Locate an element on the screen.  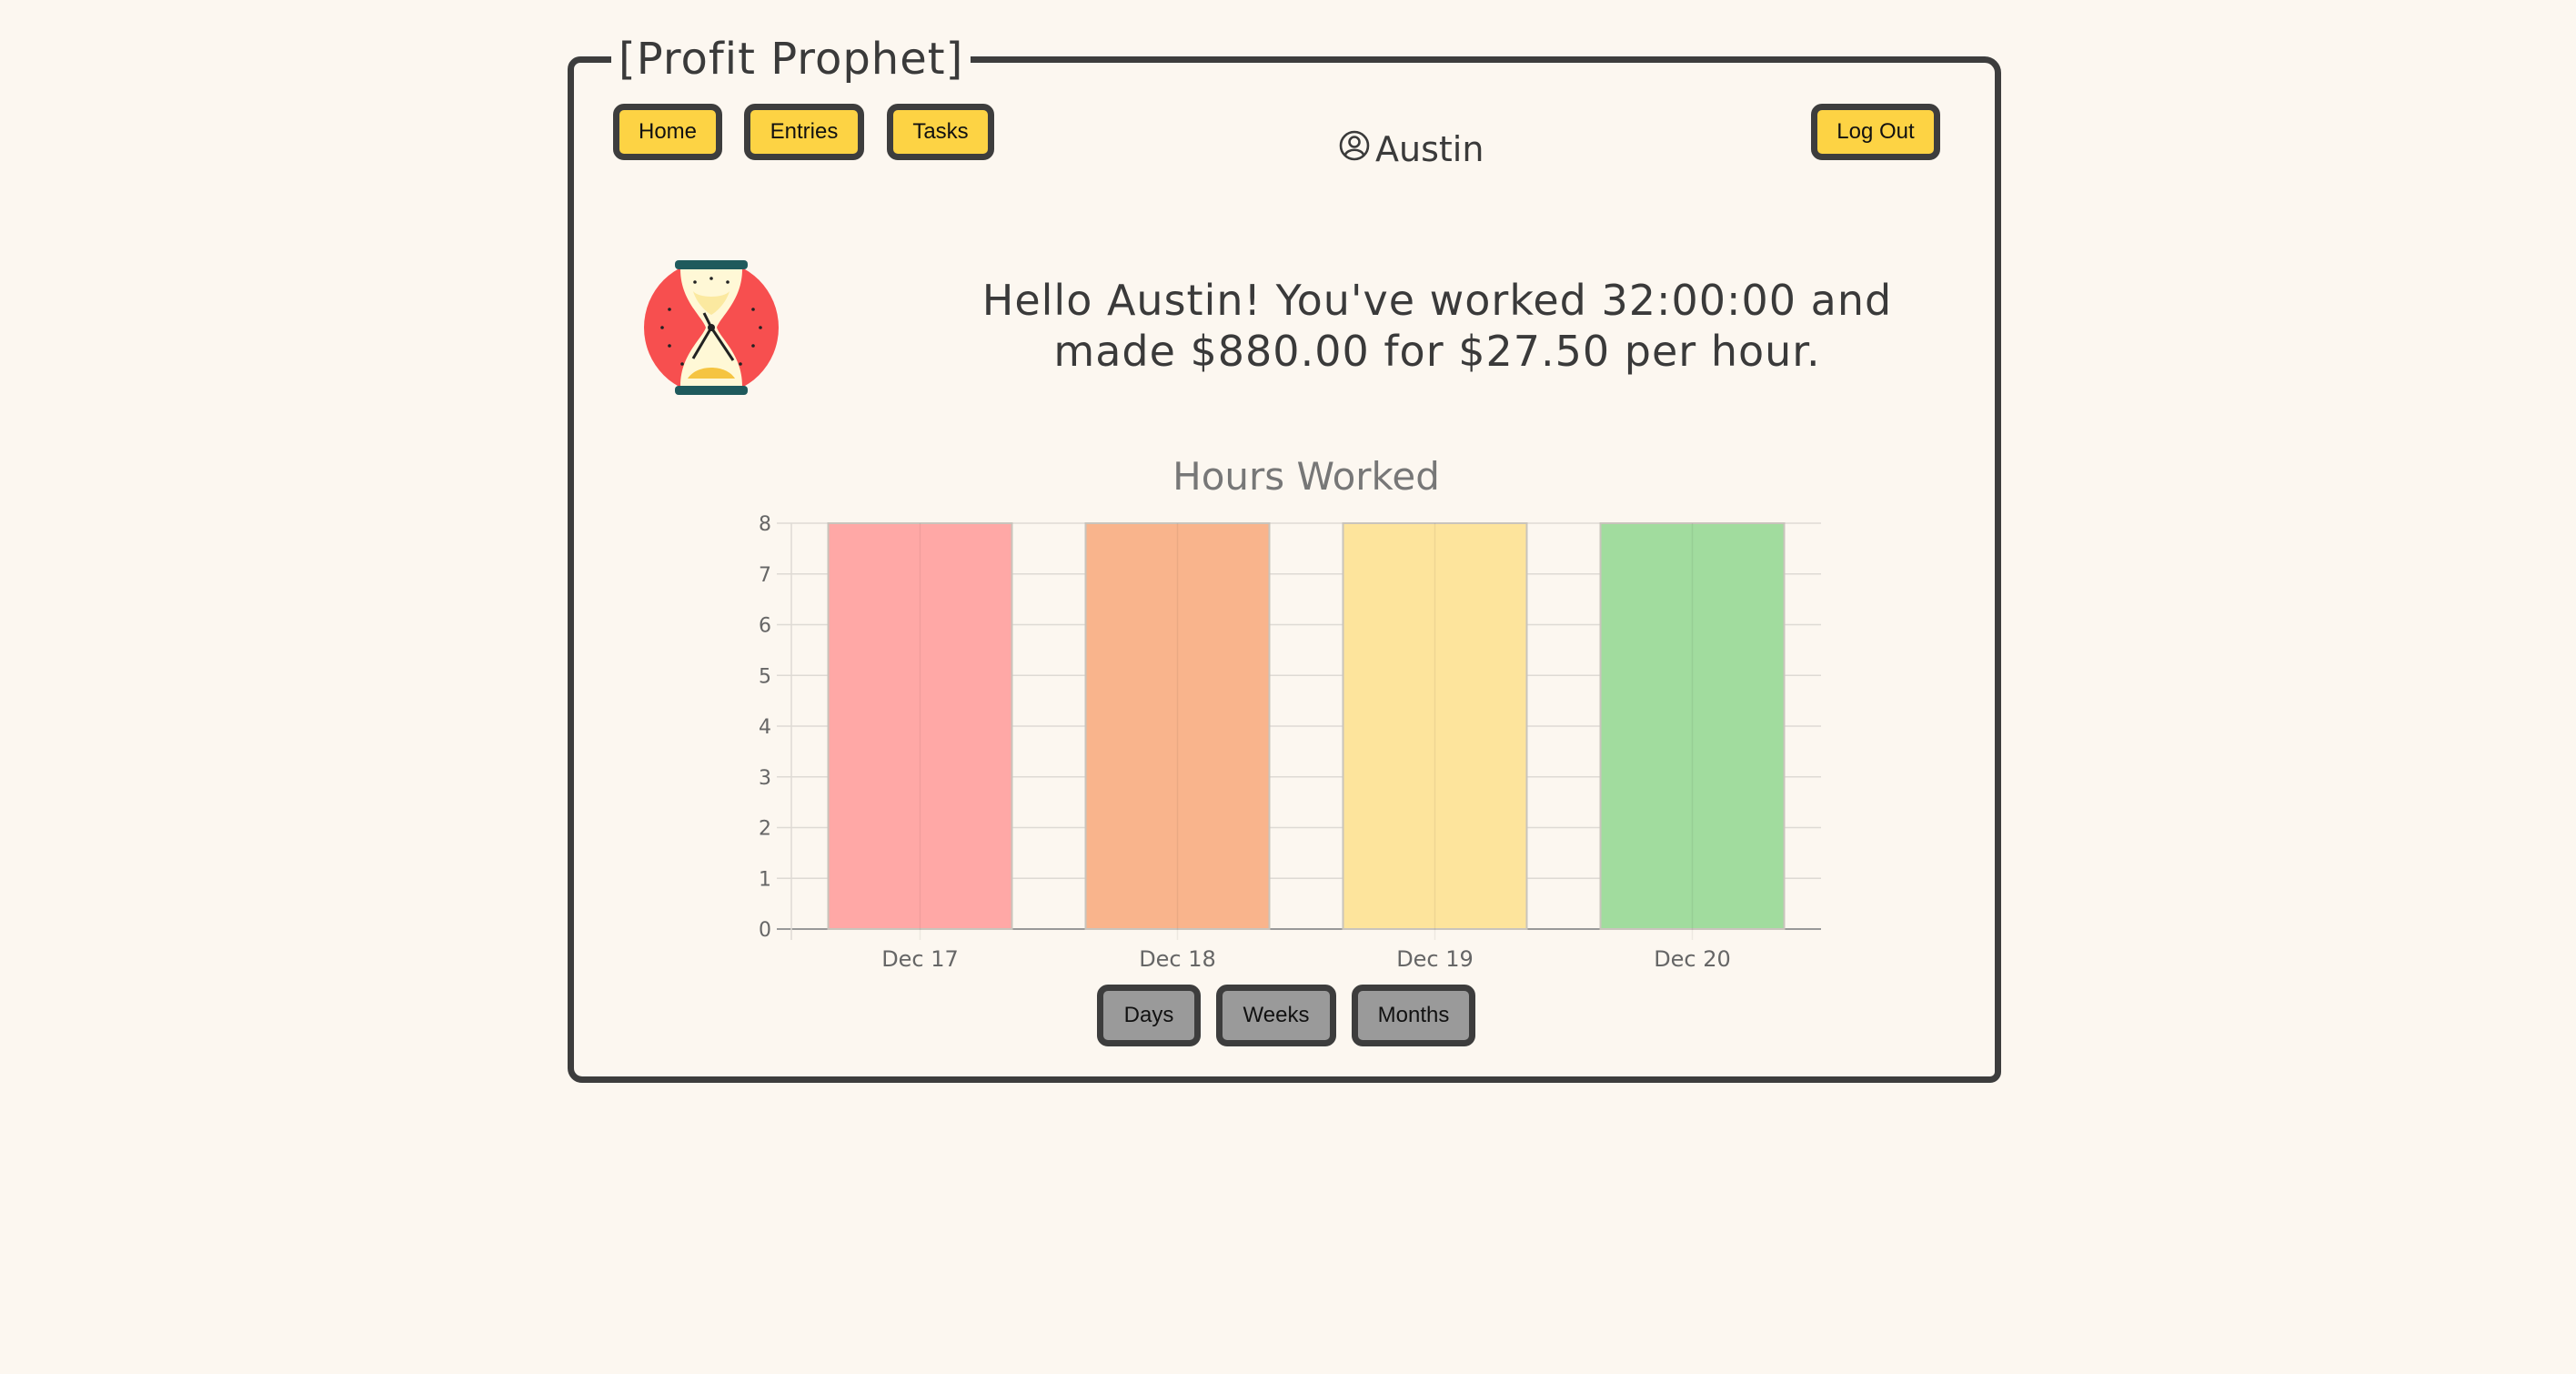
weeks-button: Weeks is located at coordinates (1276, 1015).